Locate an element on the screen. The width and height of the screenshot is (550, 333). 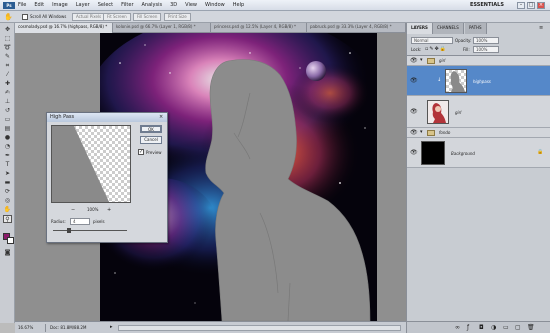
lock-icons: ▫✎✥🔒 is located at coordinates (436, 49).